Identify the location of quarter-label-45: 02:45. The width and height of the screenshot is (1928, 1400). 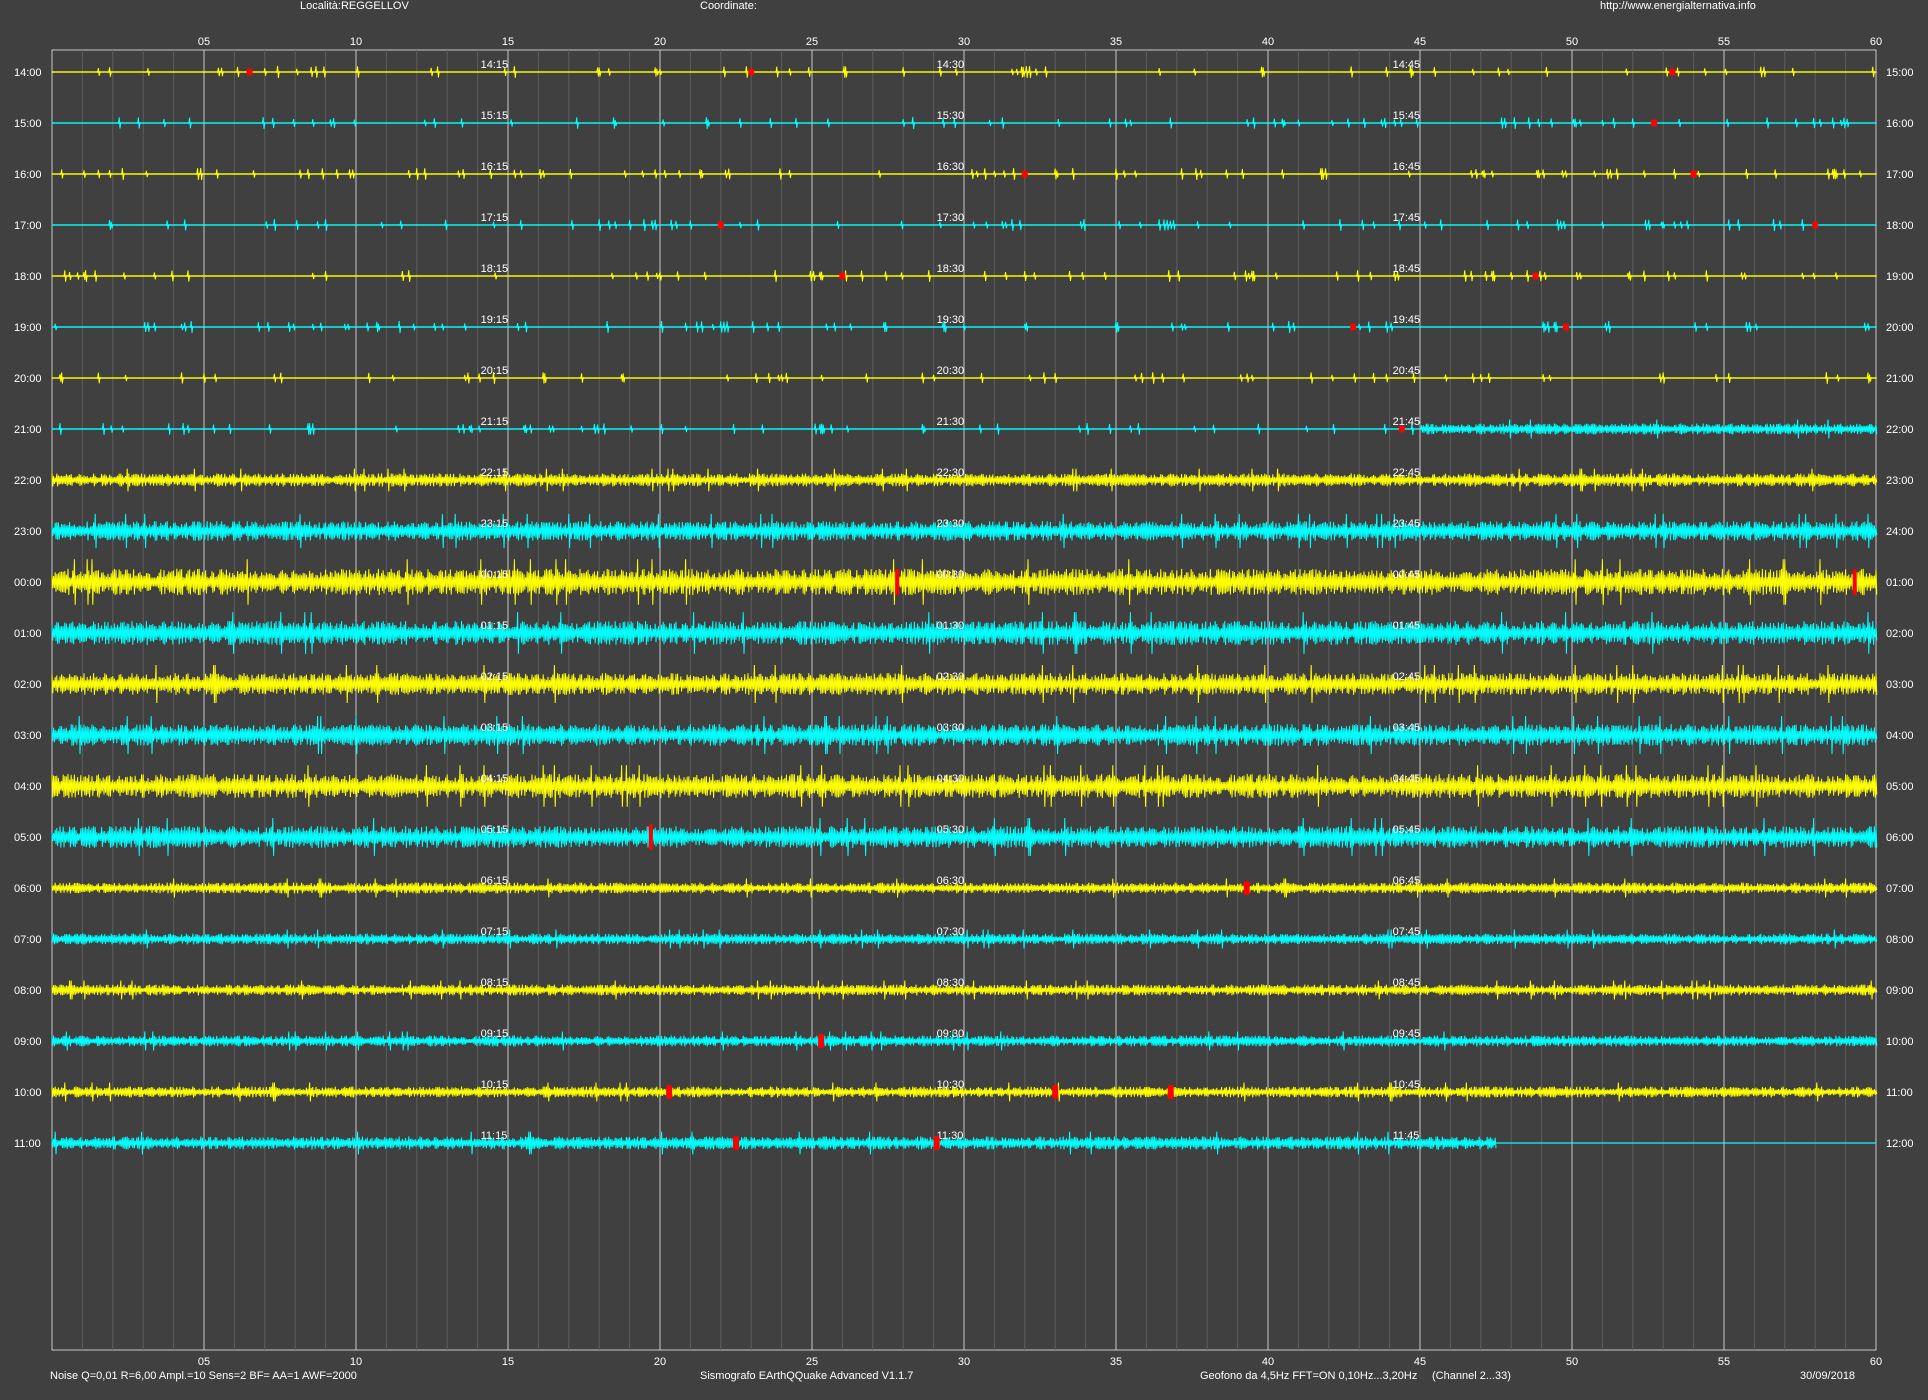
(1407, 677).